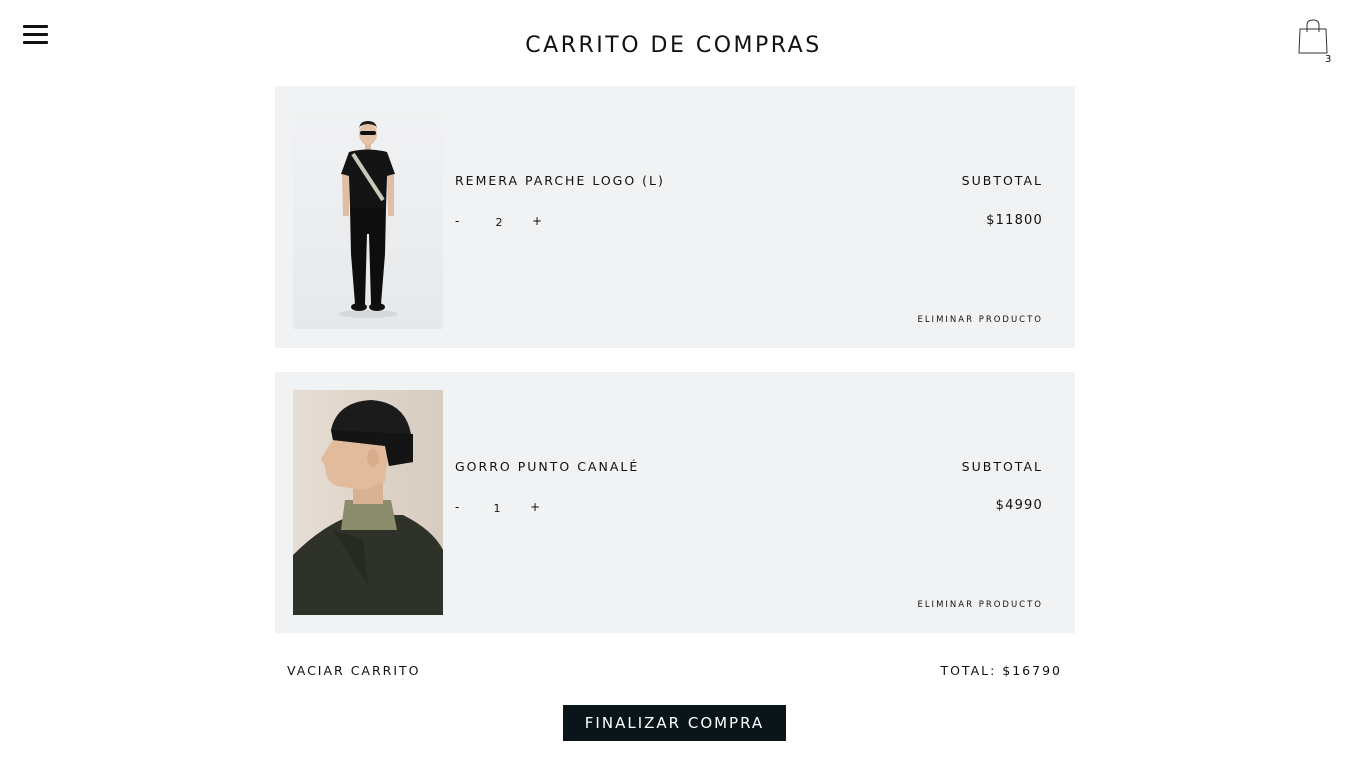 Image resolution: width=1347 pixels, height=765 pixels. Describe the element at coordinates (1019, 505) in the screenshot. I see `subtotal-value: $4990` at that location.